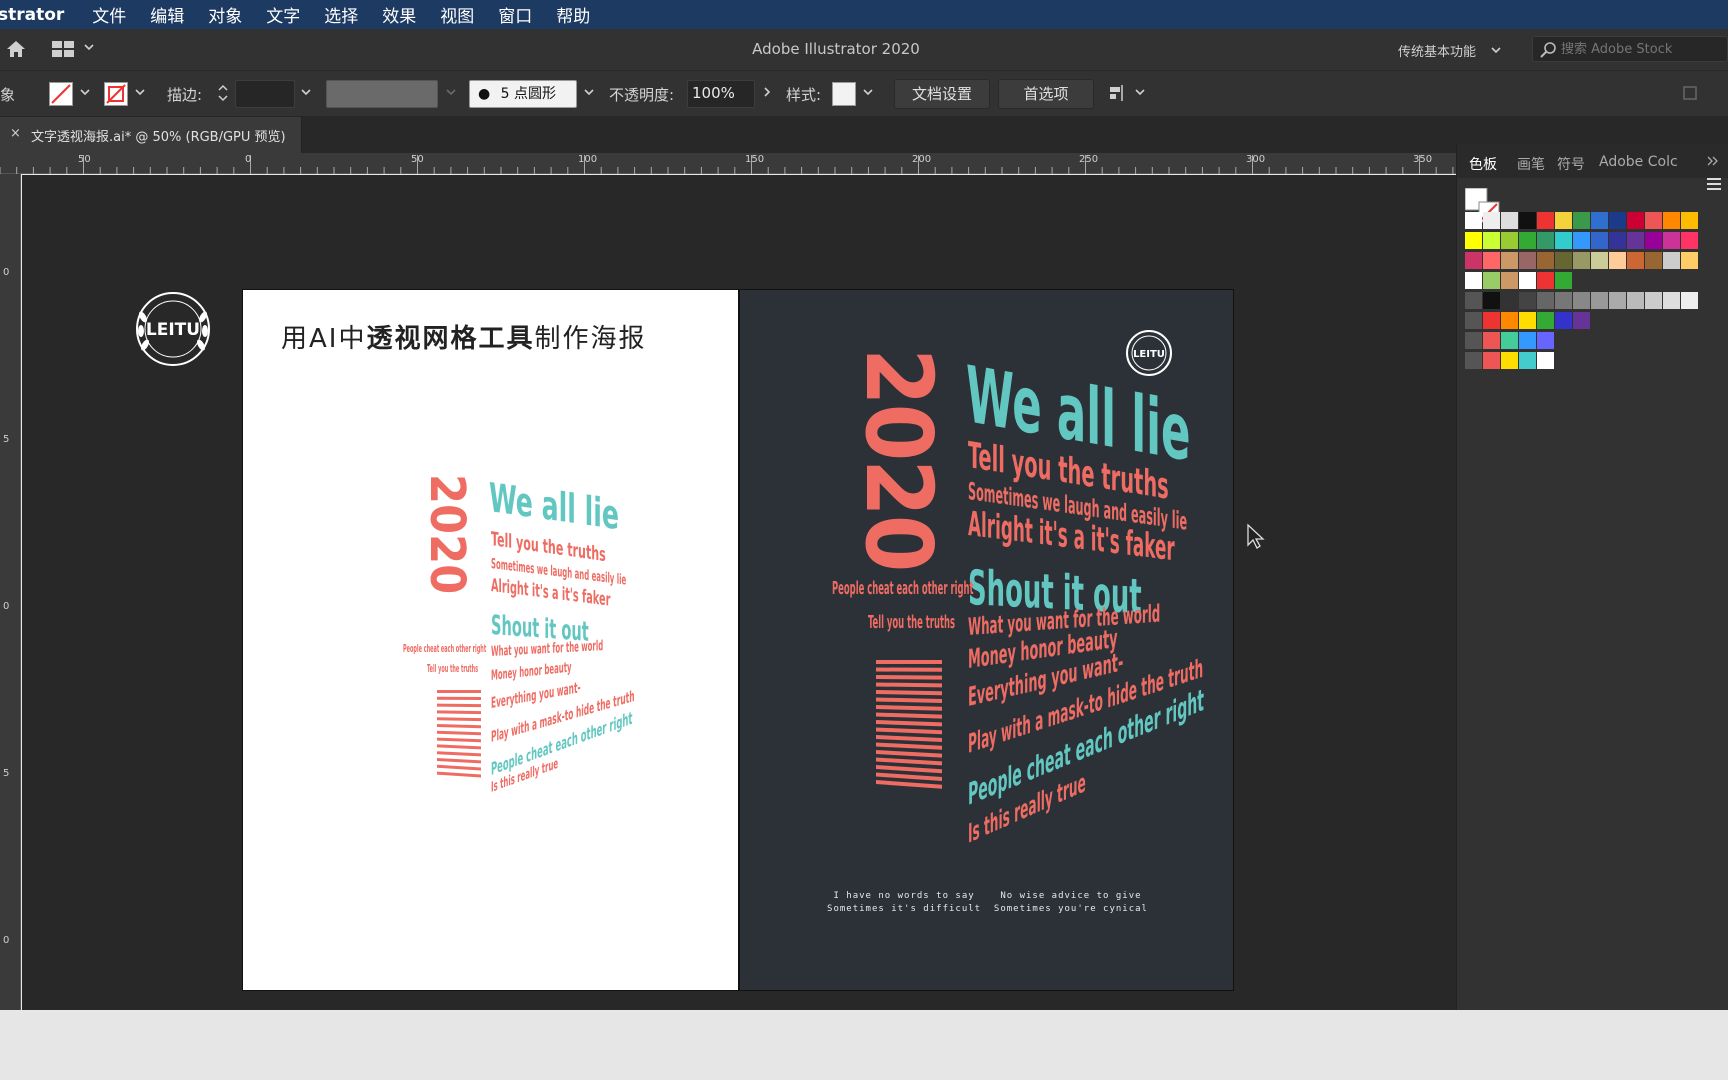 The height and width of the screenshot is (1080, 1728). I want to click on stroke-weight-field, so click(265, 94).